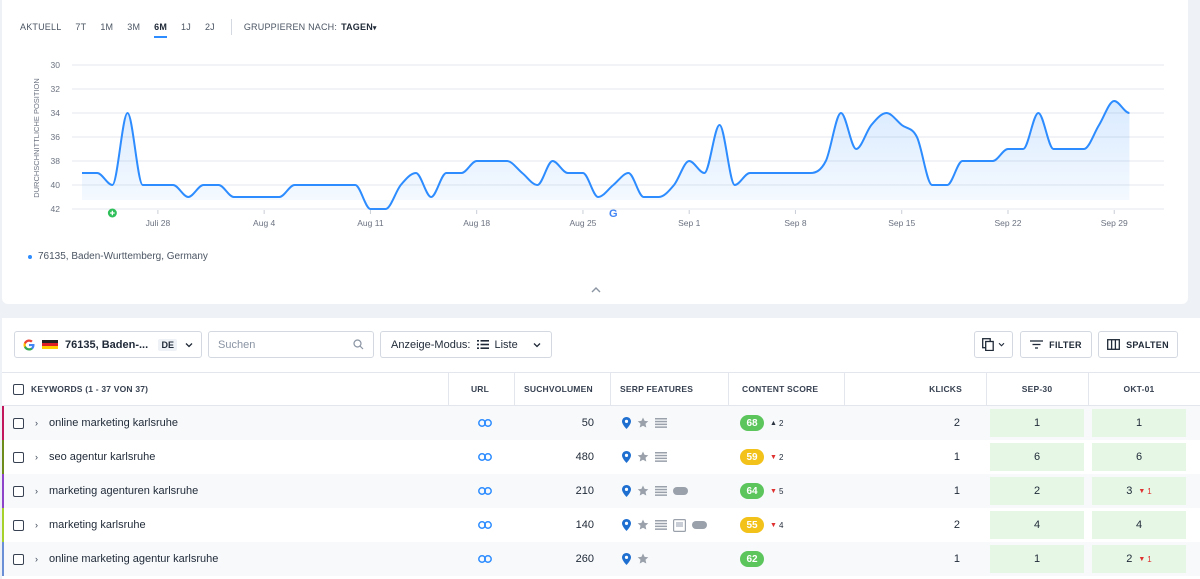  I want to click on google-glyph: G, so click(613, 214).